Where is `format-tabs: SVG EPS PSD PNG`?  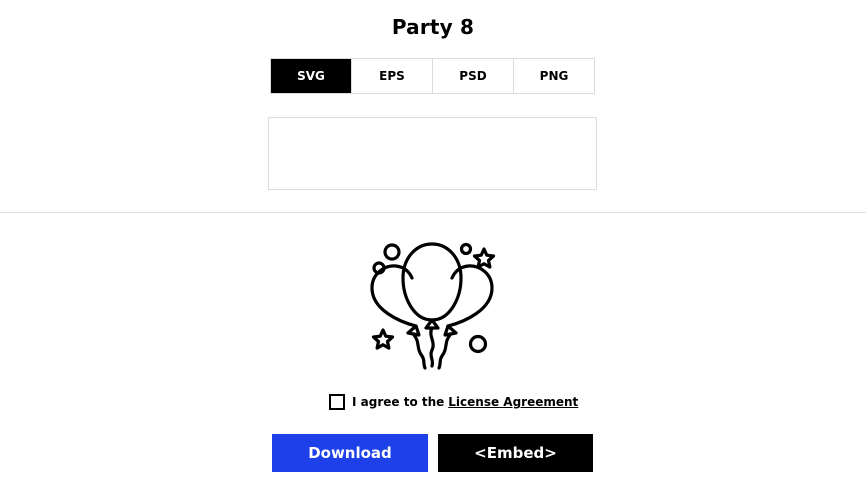 format-tabs: SVG EPS PSD PNG is located at coordinates (432, 76).